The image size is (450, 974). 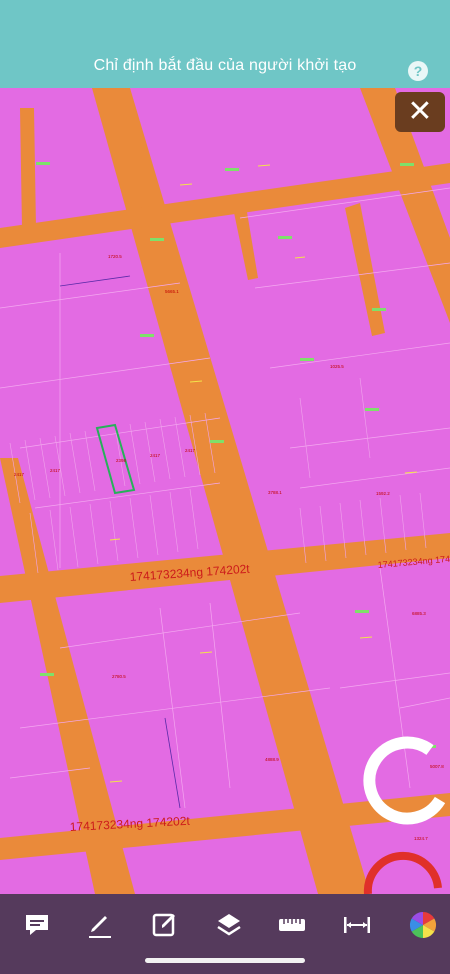 What do you see at coordinates (19, 474) in the screenshot?
I see `parcel-code-1: 2417` at bounding box center [19, 474].